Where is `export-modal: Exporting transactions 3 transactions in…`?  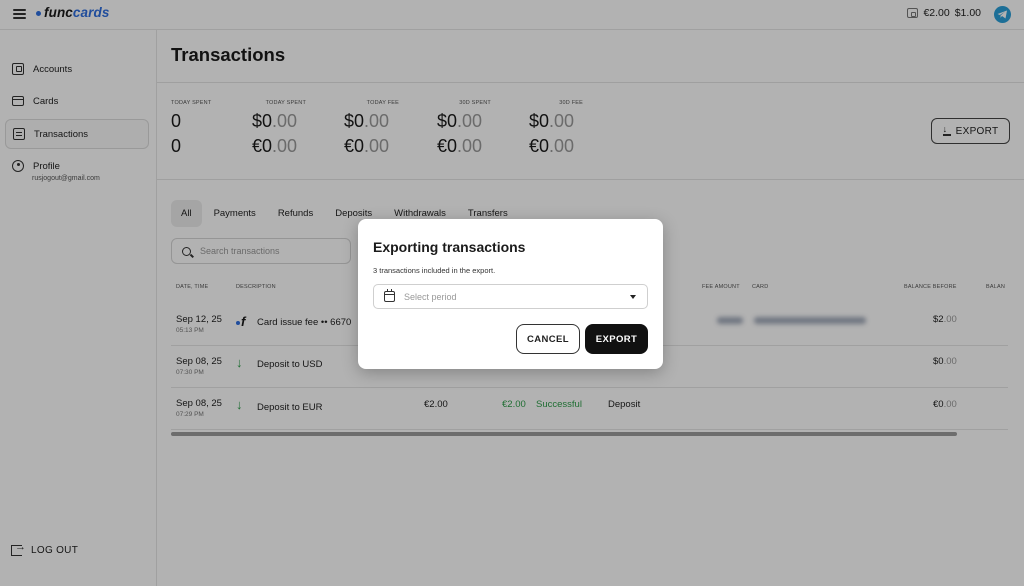 export-modal: Exporting transactions 3 transactions in… is located at coordinates (510, 294).